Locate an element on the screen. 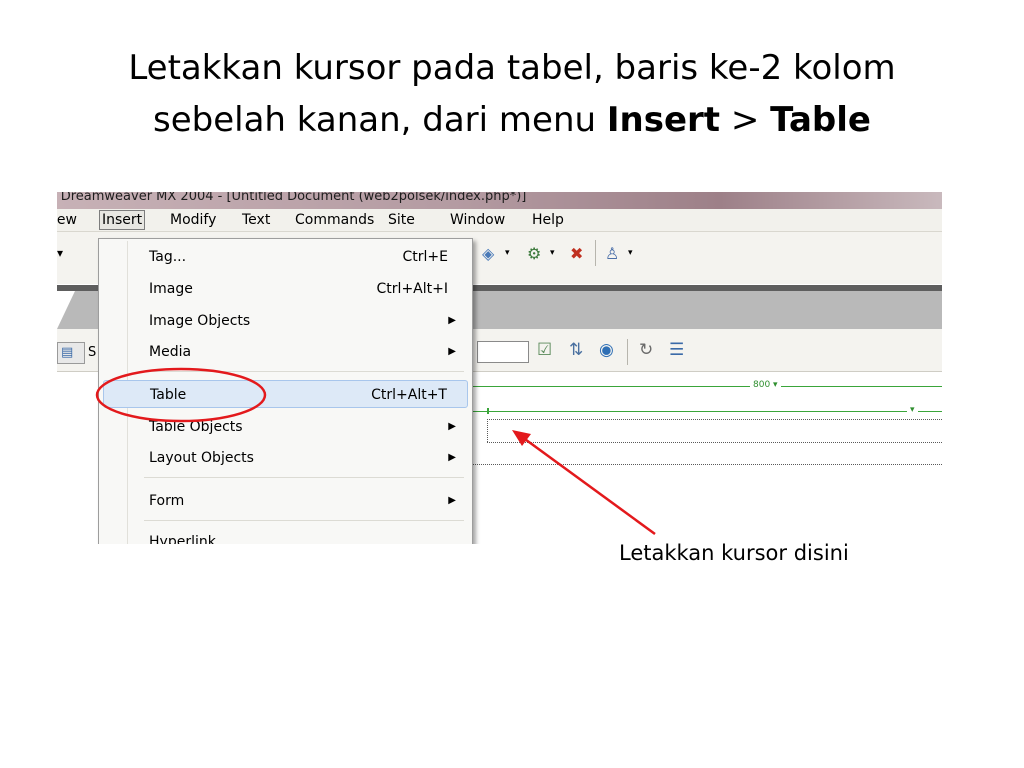 Image resolution: width=1024 pixels, height=768 pixels. table-width-label: 800 ▾ is located at coordinates (765, 385).